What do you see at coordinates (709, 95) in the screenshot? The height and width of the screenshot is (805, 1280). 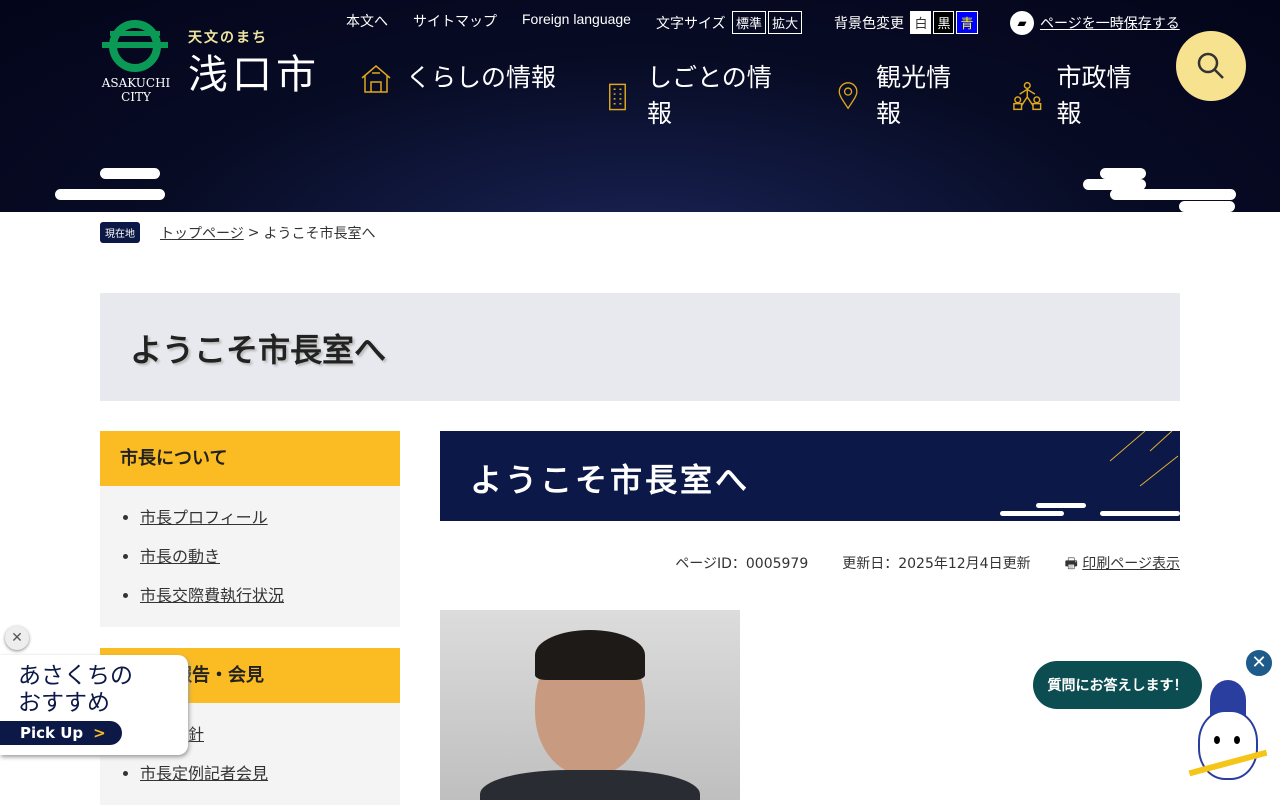 I see `nav-label: しごとの情報` at bounding box center [709, 95].